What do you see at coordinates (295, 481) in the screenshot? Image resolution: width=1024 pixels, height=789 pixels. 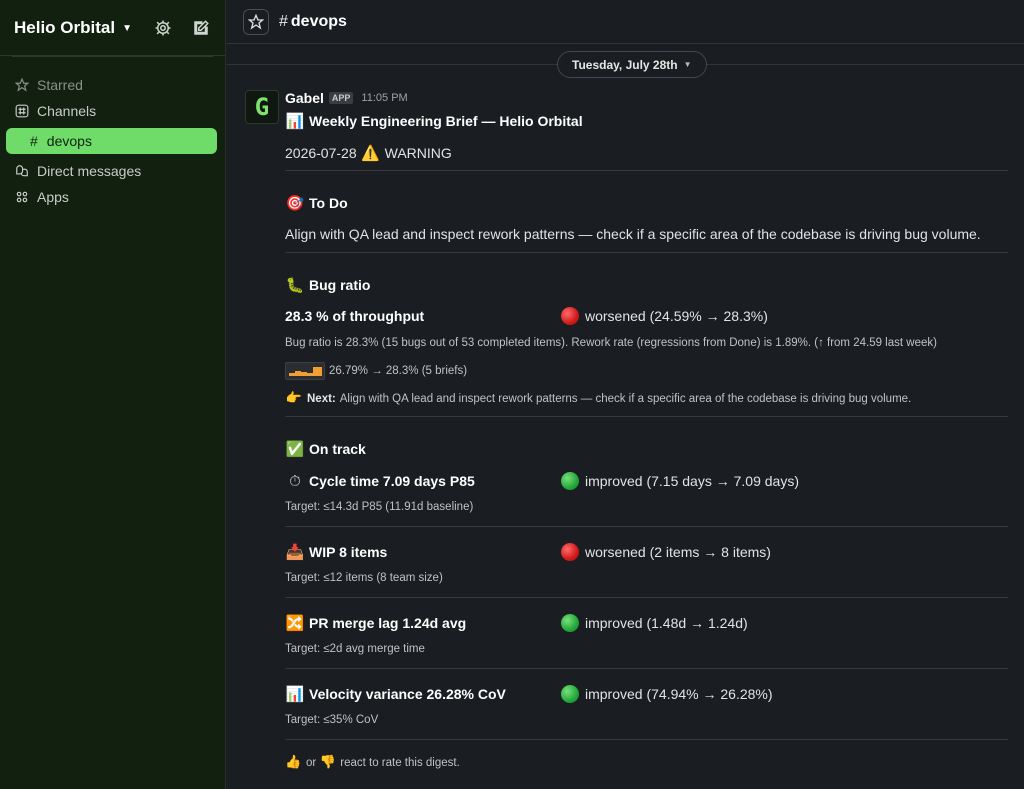 I see `stopwatch-icon: ⏱` at bounding box center [295, 481].